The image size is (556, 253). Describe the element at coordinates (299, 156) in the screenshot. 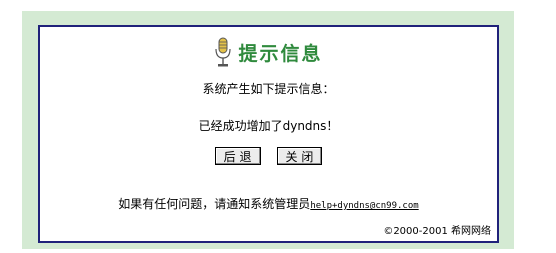

I see `close-button: 关 闭` at that location.